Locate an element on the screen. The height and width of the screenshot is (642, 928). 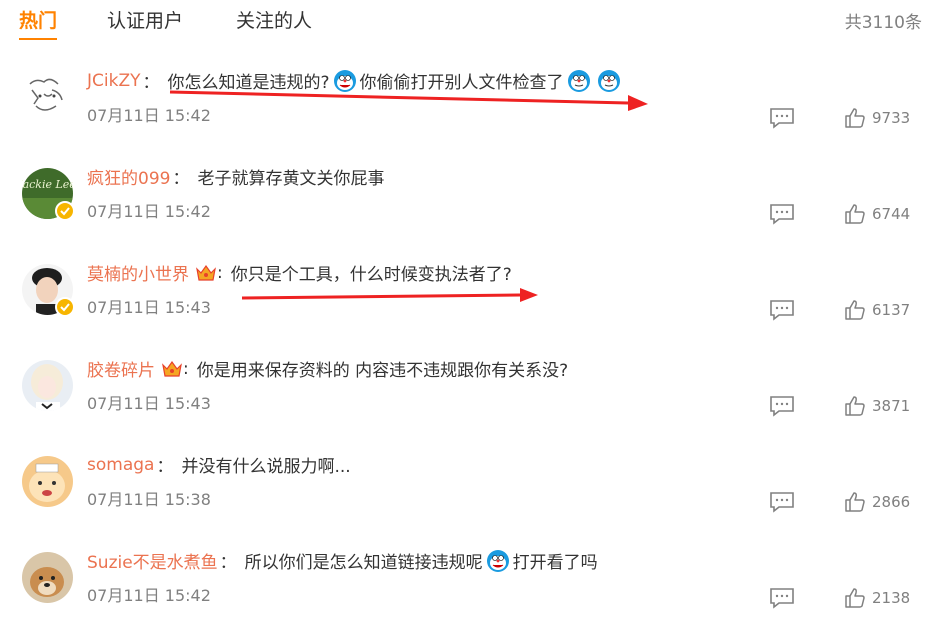
comment-filter-tabs: 热门 认证用户 关注的人 共3110条 is located at coordinates (464, 20).